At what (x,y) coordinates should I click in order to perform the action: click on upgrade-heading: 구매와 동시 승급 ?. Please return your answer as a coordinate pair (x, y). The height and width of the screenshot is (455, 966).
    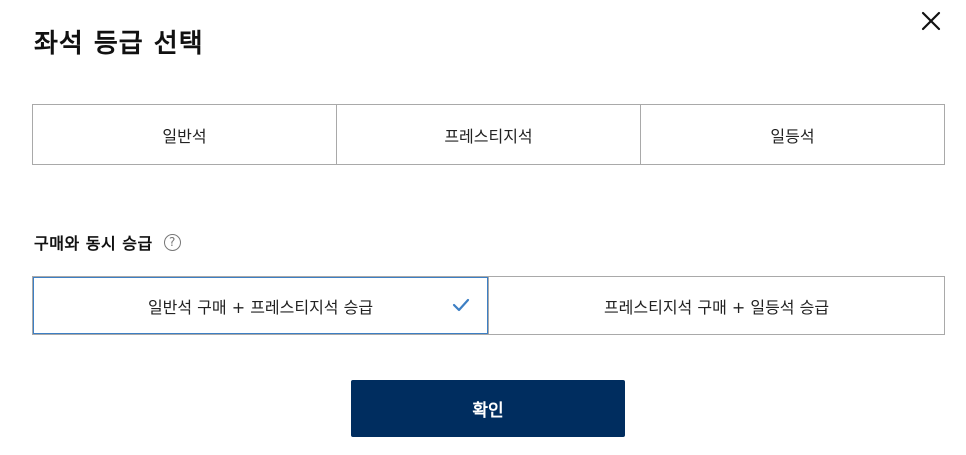
    Looking at the image, I should click on (107, 242).